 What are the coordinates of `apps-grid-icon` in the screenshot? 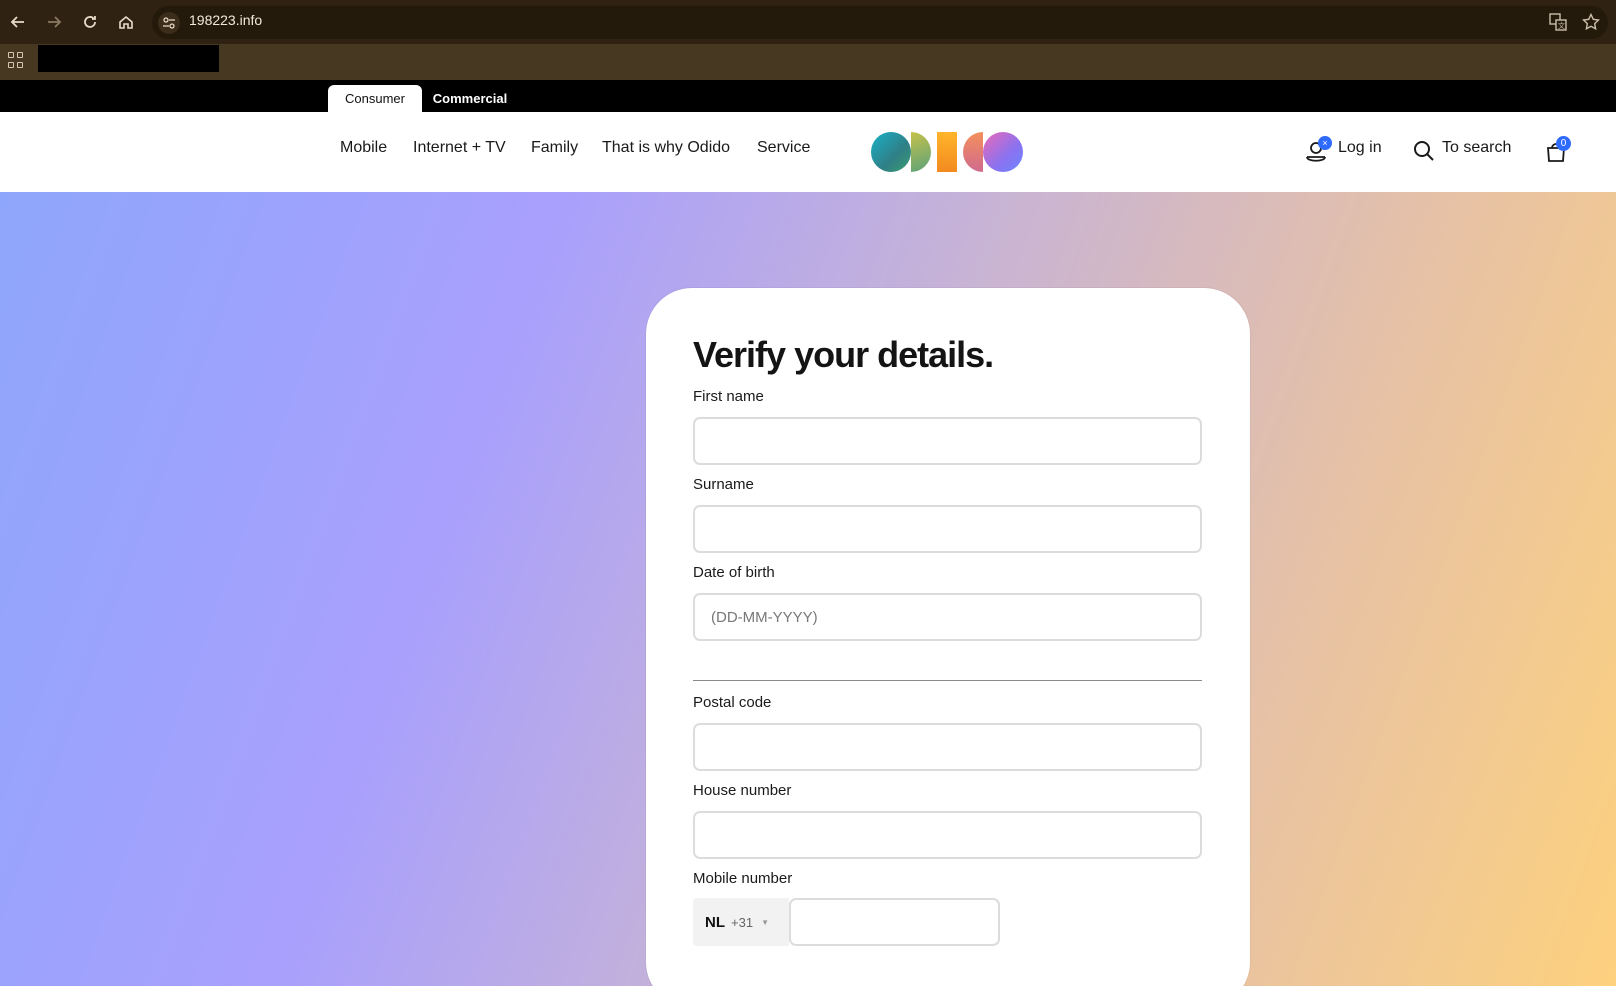 It's located at (16, 60).